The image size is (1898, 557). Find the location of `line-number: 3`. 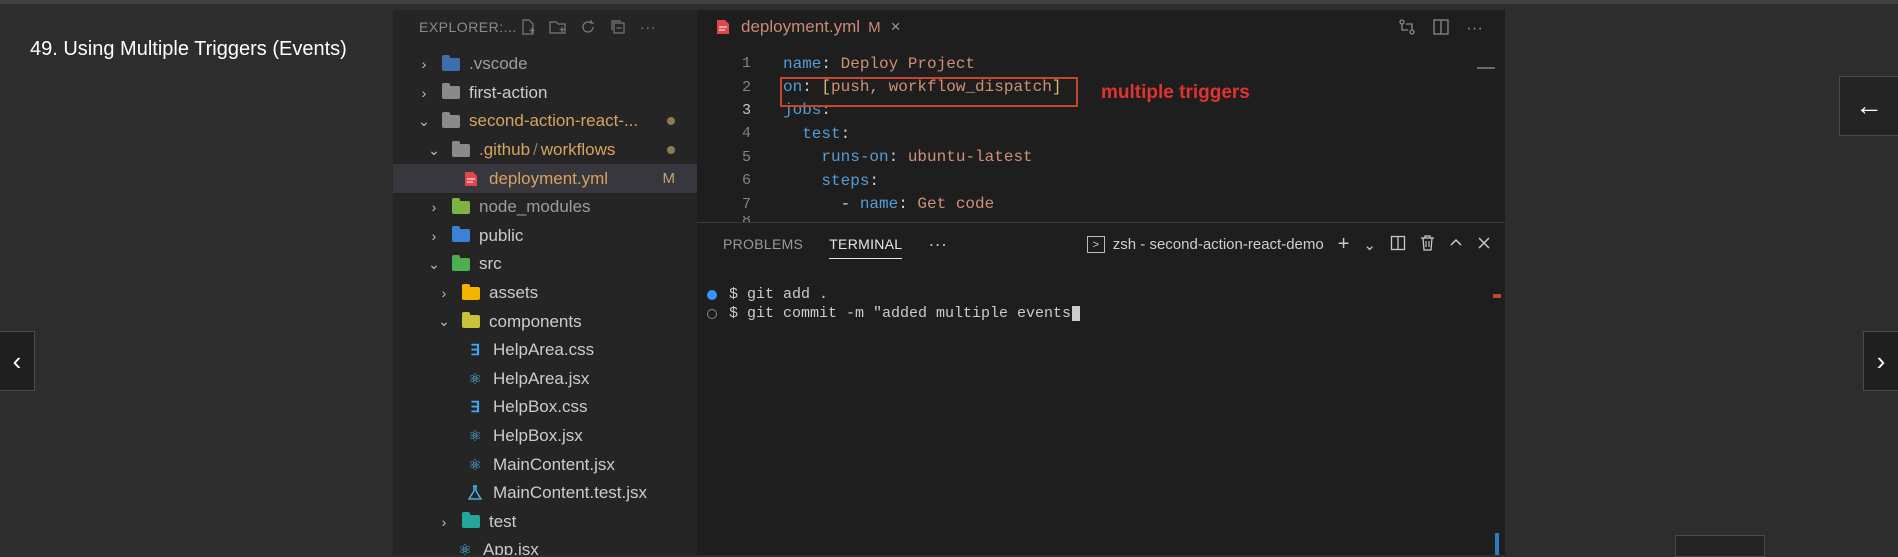

line-number: 3 is located at coordinates (746, 110).